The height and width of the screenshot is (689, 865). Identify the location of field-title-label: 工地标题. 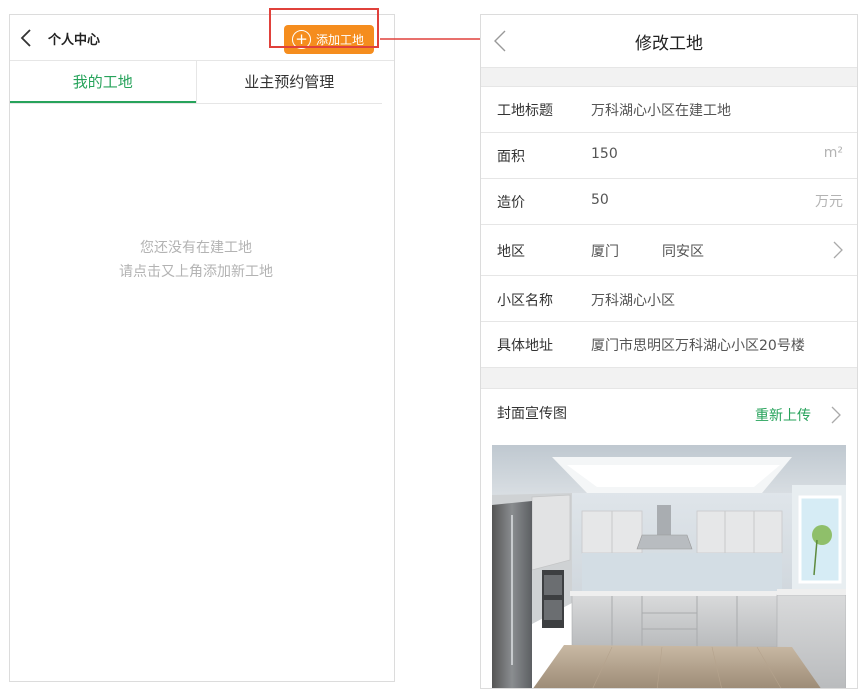
(525, 111).